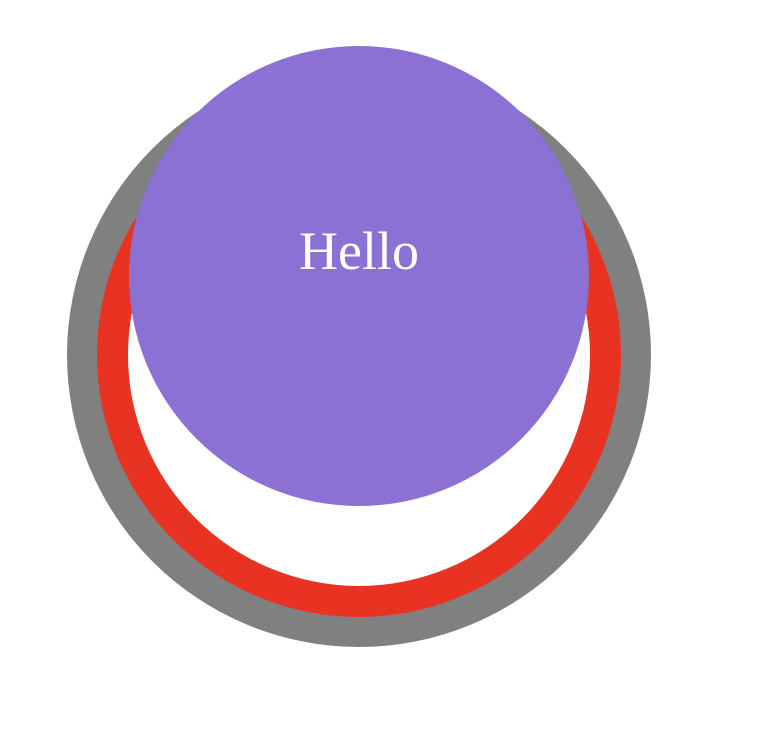 The image size is (762, 738). I want to click on hello-button-label: Hello, so click(359, 251).